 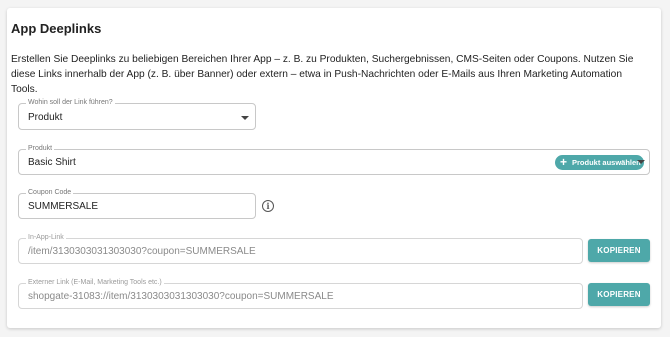 What do you see at coordinates (52, 162) in the screenshot?
I see `product-value: Basic Shirt` at bounding box center [52, 162].